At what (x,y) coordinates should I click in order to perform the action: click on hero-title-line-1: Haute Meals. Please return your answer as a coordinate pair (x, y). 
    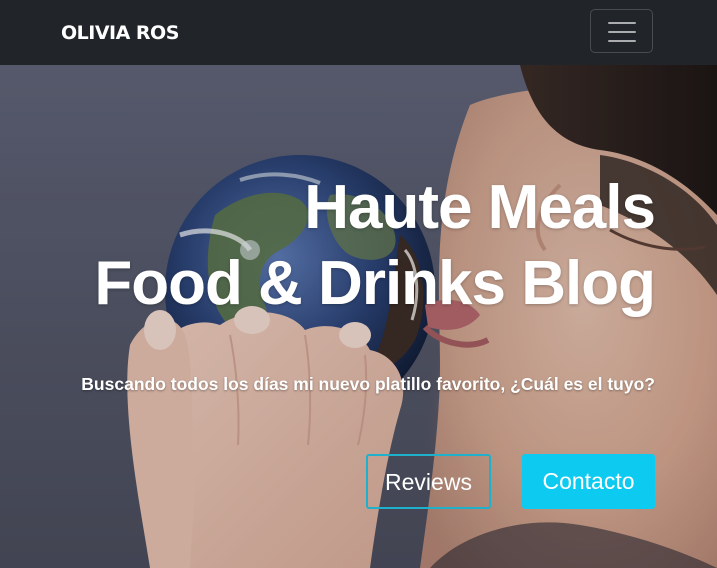
    Looking at the image, I should click on (480, 207).